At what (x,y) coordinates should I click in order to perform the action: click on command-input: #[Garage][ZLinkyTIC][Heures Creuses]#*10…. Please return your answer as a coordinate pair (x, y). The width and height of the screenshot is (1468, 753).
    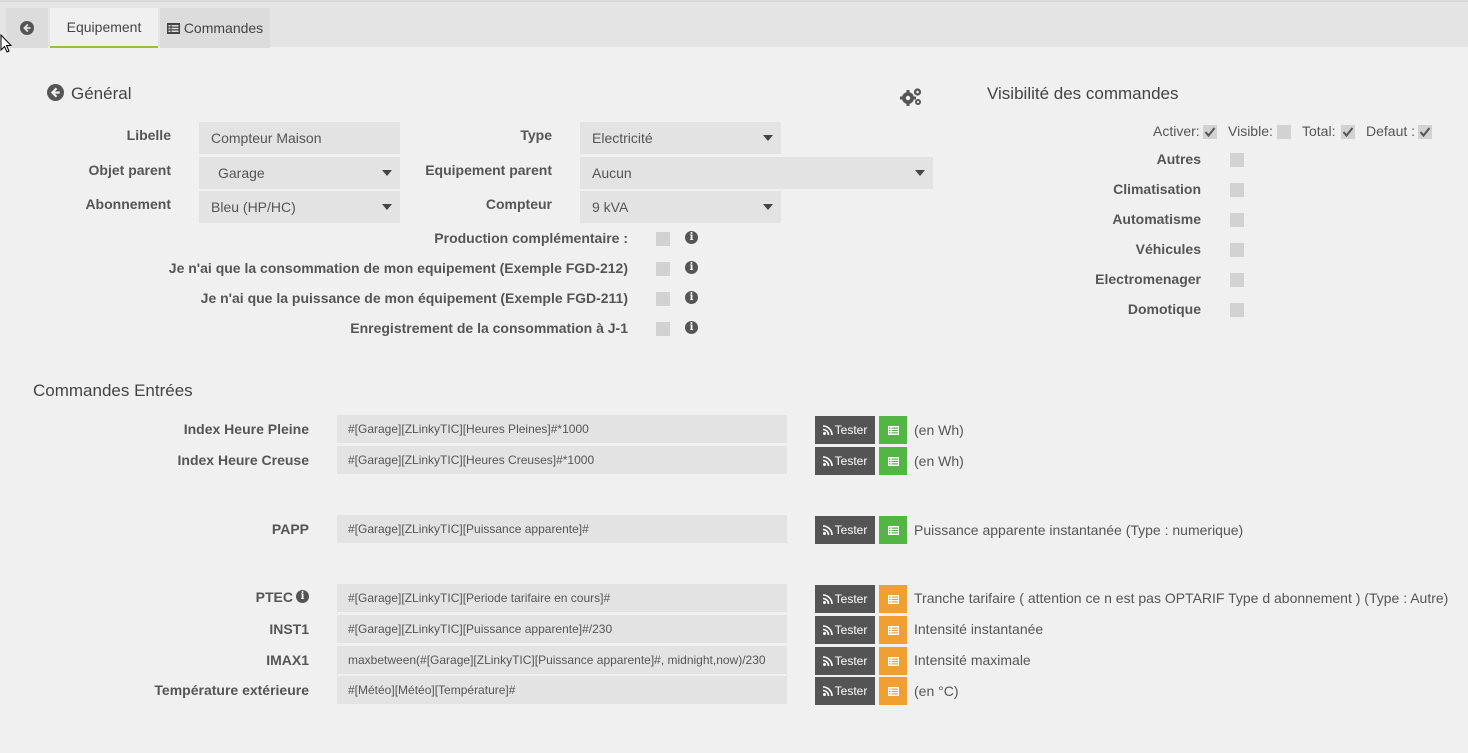
    Looking at the image, I should click on (562, 460).